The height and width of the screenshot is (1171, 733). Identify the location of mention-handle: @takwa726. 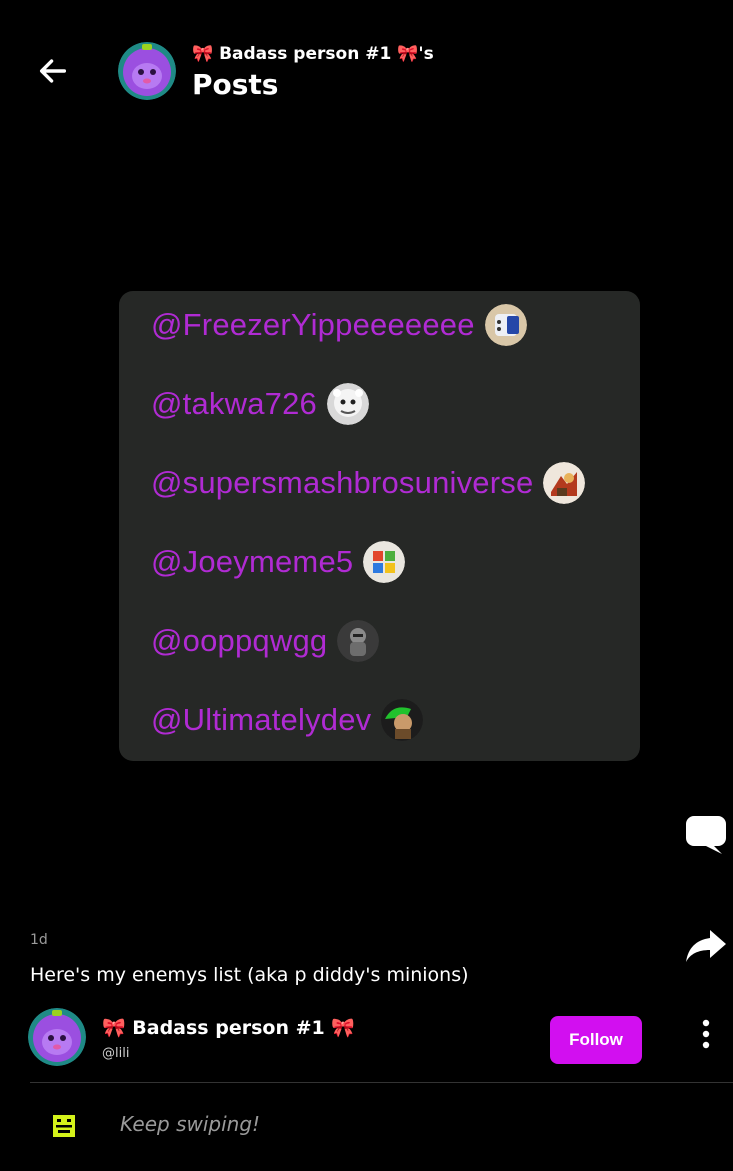
(234, 404).